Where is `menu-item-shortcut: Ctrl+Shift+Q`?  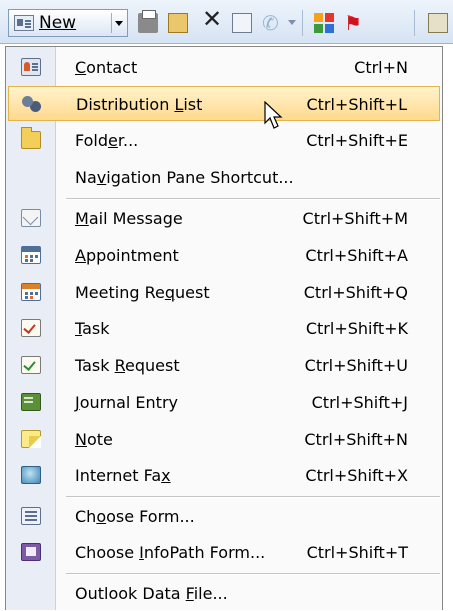
menu-item-shortcut: Ctrl+Shift+Q is located at coordinates (355, 292).